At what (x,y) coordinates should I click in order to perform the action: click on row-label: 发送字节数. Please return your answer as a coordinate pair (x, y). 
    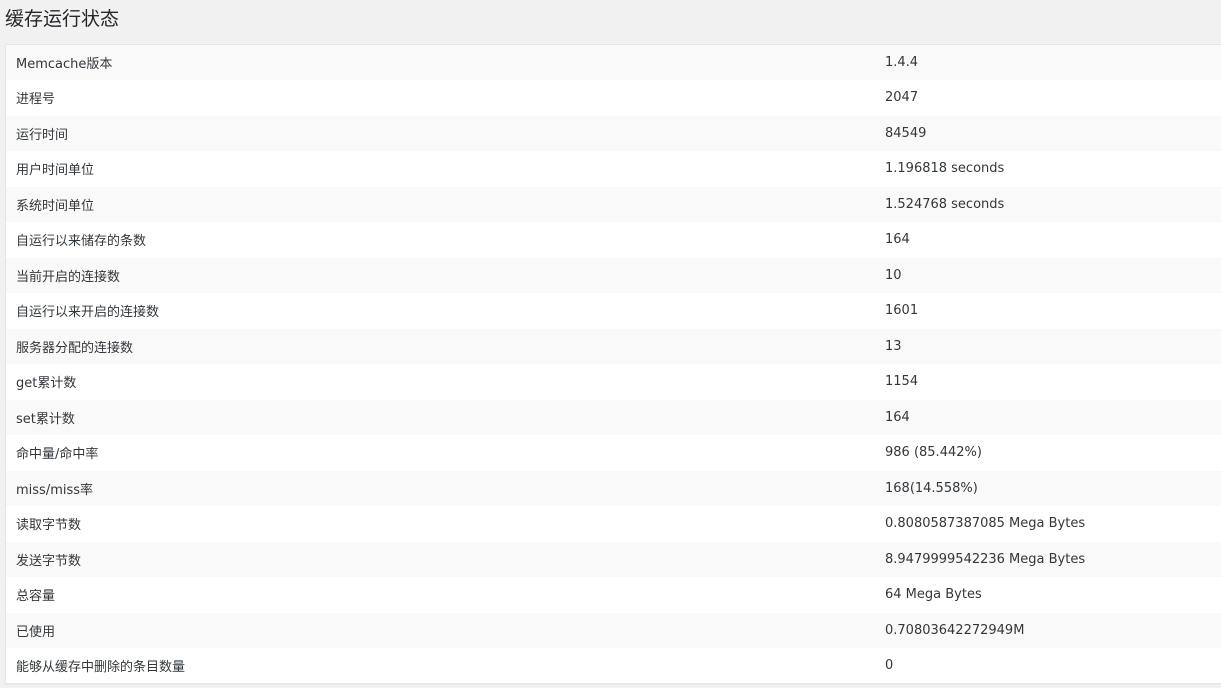
    Looking at the image, I should click on (49, 561).